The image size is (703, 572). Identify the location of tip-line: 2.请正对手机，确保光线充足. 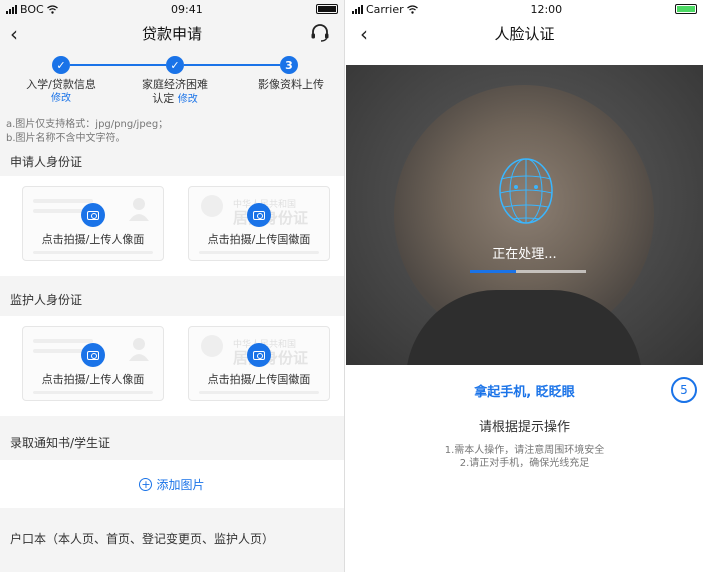
(524, 463).